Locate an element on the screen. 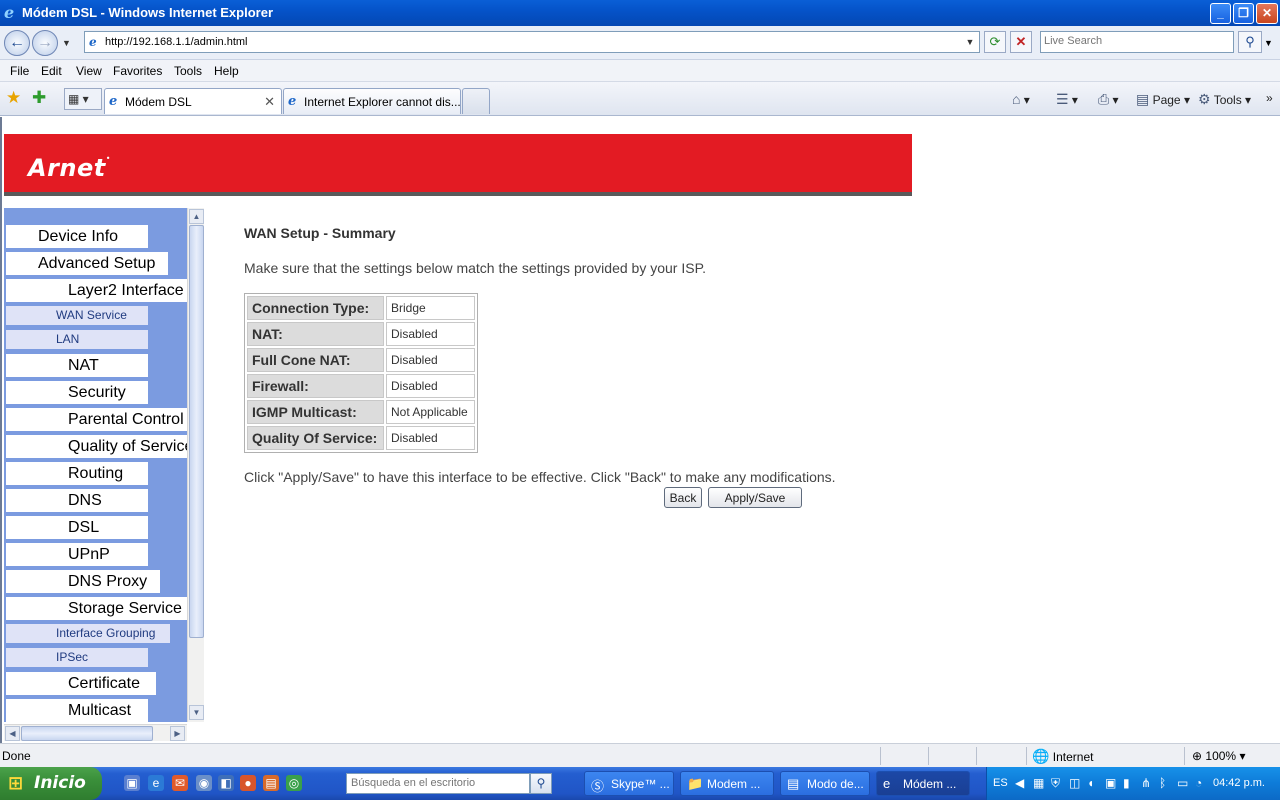 Image resolution: width=1280 pixels, height=800 pixels. tray-update-icon: ◔ is located at coordinates (1198, 783).